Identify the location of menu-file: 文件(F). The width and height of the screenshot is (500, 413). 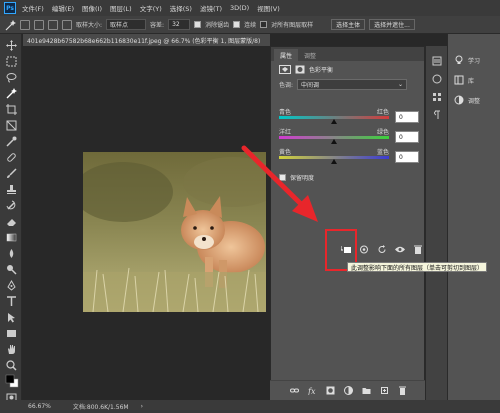
(33, 8).